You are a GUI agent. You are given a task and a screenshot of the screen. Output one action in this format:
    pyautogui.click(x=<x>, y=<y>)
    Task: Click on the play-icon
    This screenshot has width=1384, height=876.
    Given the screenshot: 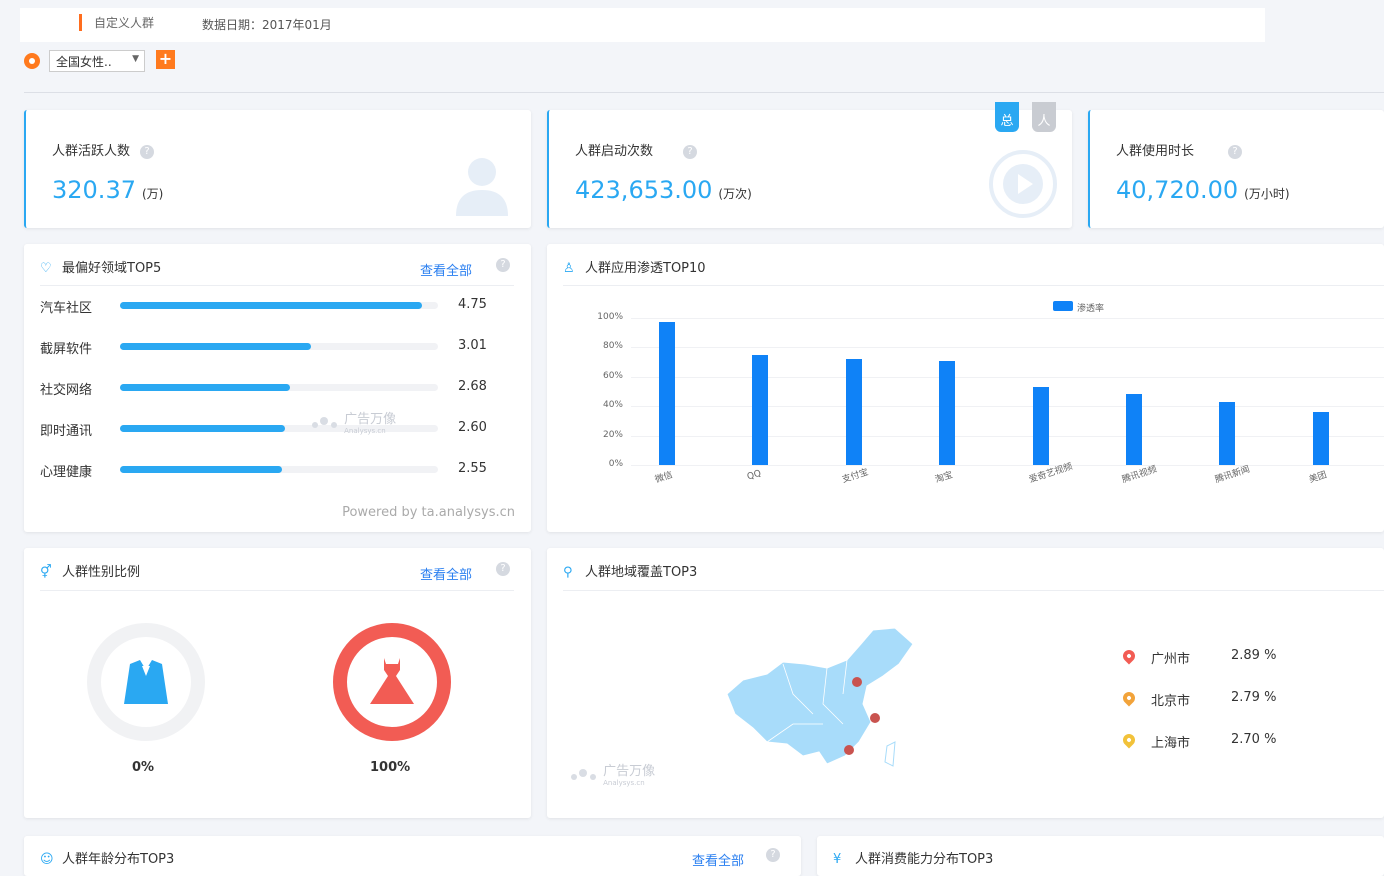 What is the action you would take?
    pyautogui.click(x=1023, y=184)
    